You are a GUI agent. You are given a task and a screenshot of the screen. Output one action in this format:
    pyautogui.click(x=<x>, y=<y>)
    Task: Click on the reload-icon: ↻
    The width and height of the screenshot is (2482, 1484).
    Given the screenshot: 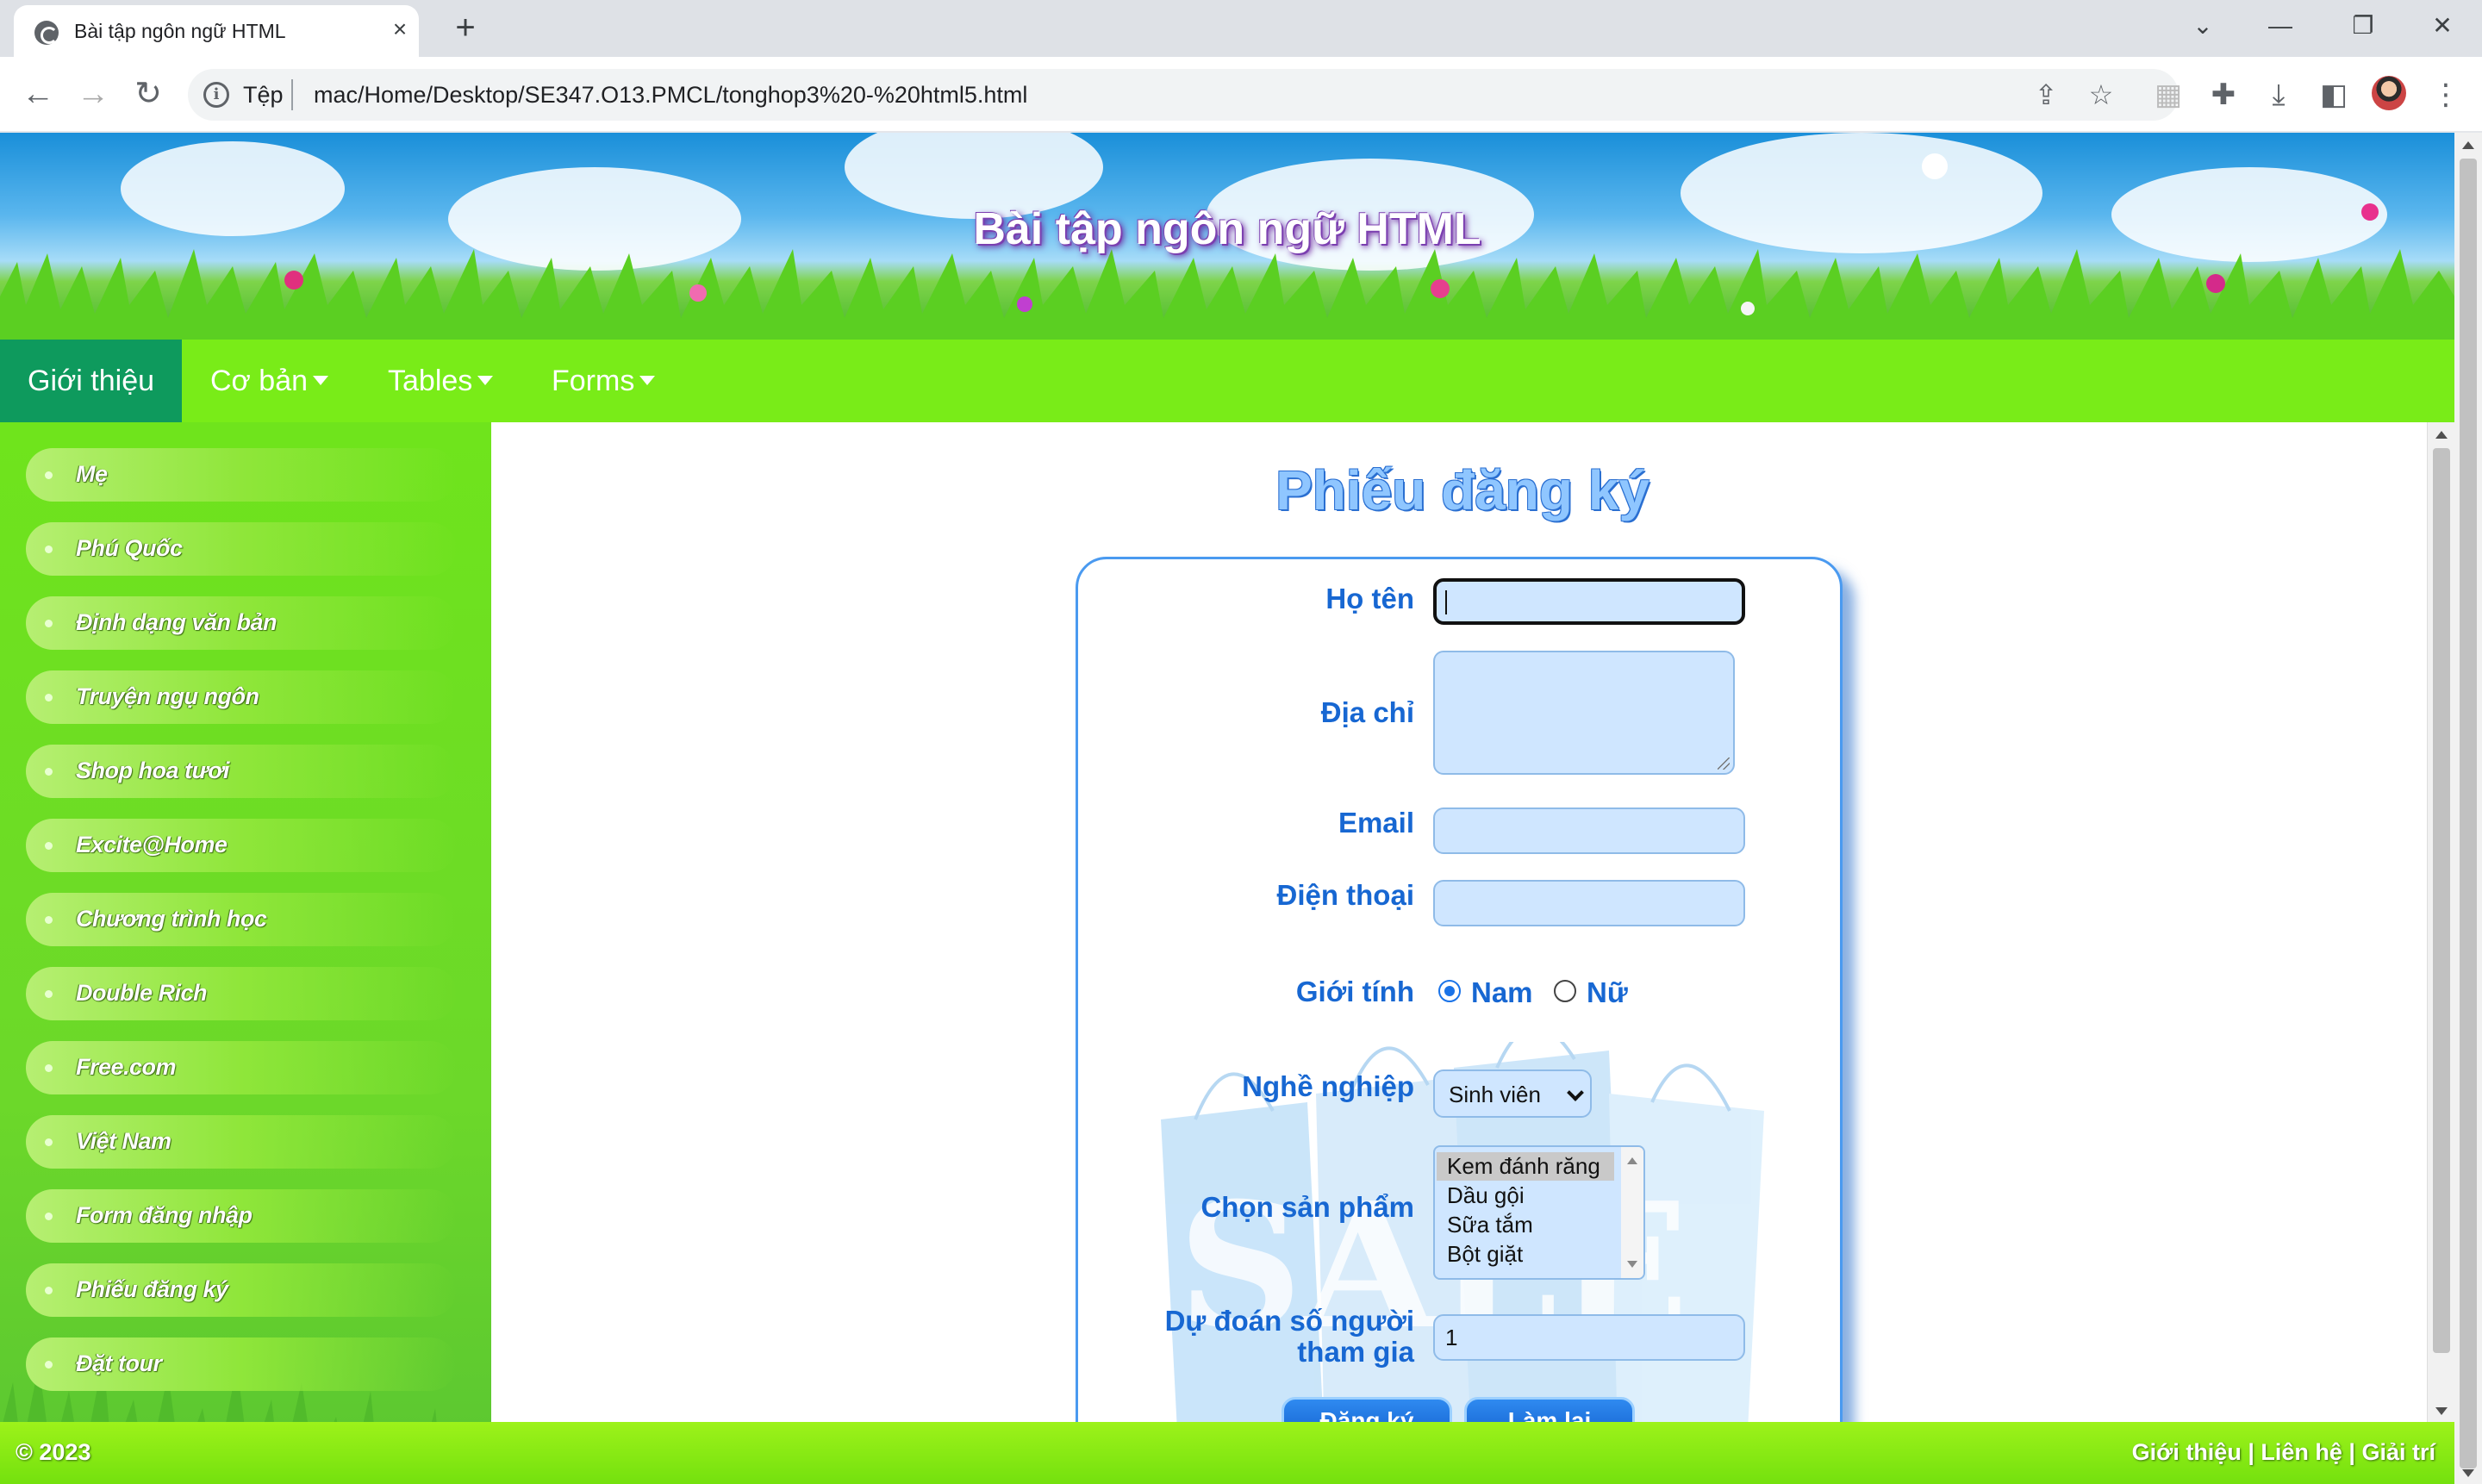 What is the action you would take?
    pyautogui.click(x=148, y=95)
    